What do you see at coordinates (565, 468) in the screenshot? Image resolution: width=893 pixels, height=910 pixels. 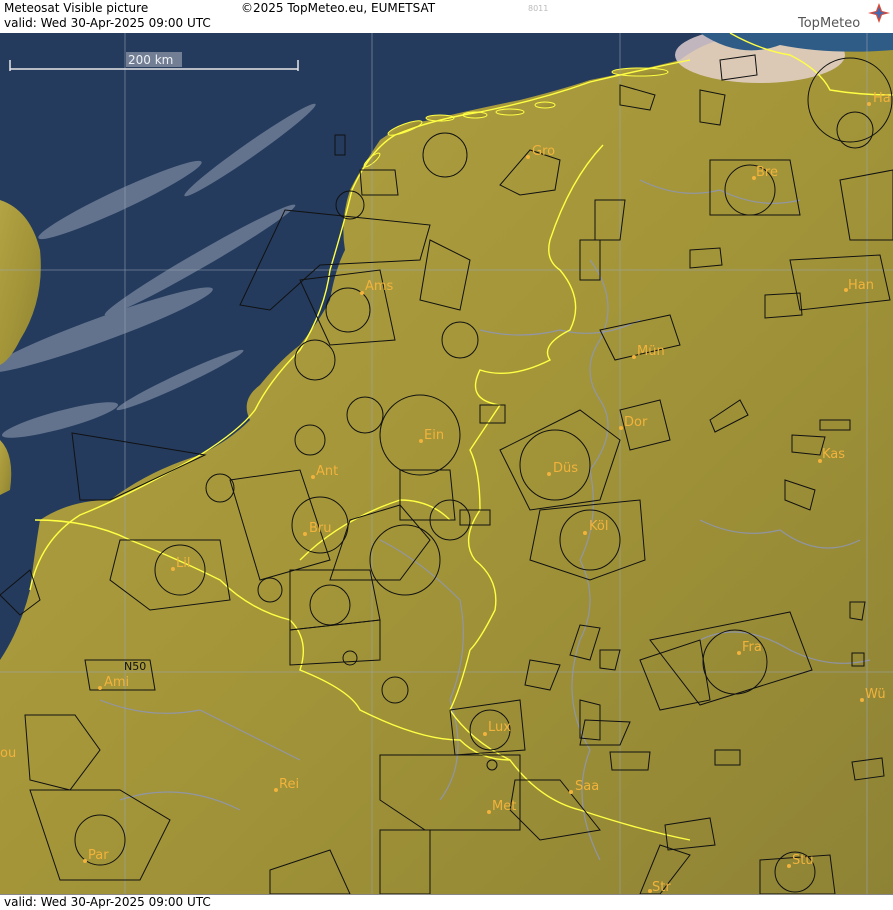 I see `city-label-dus: Düs` at bounding box center [565, 468].